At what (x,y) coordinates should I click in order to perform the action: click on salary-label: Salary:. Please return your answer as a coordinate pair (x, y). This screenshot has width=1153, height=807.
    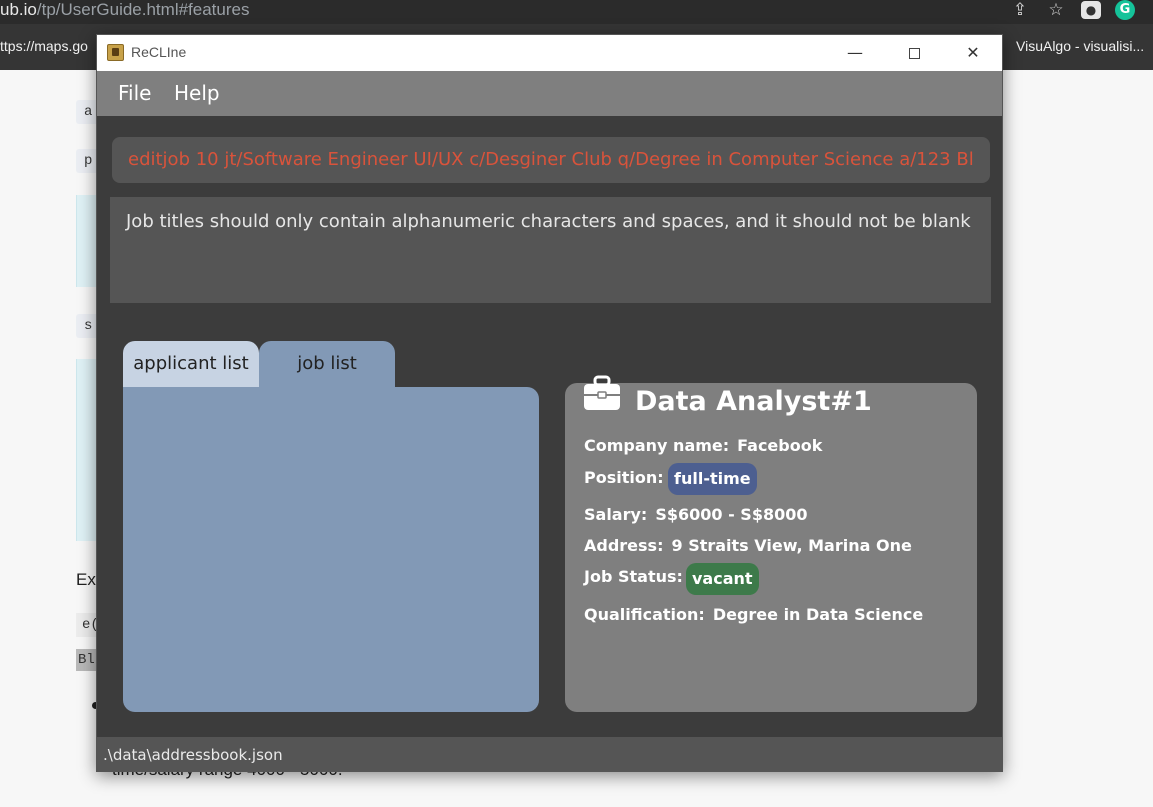
    Looking at the image, I should click on (616, 514).